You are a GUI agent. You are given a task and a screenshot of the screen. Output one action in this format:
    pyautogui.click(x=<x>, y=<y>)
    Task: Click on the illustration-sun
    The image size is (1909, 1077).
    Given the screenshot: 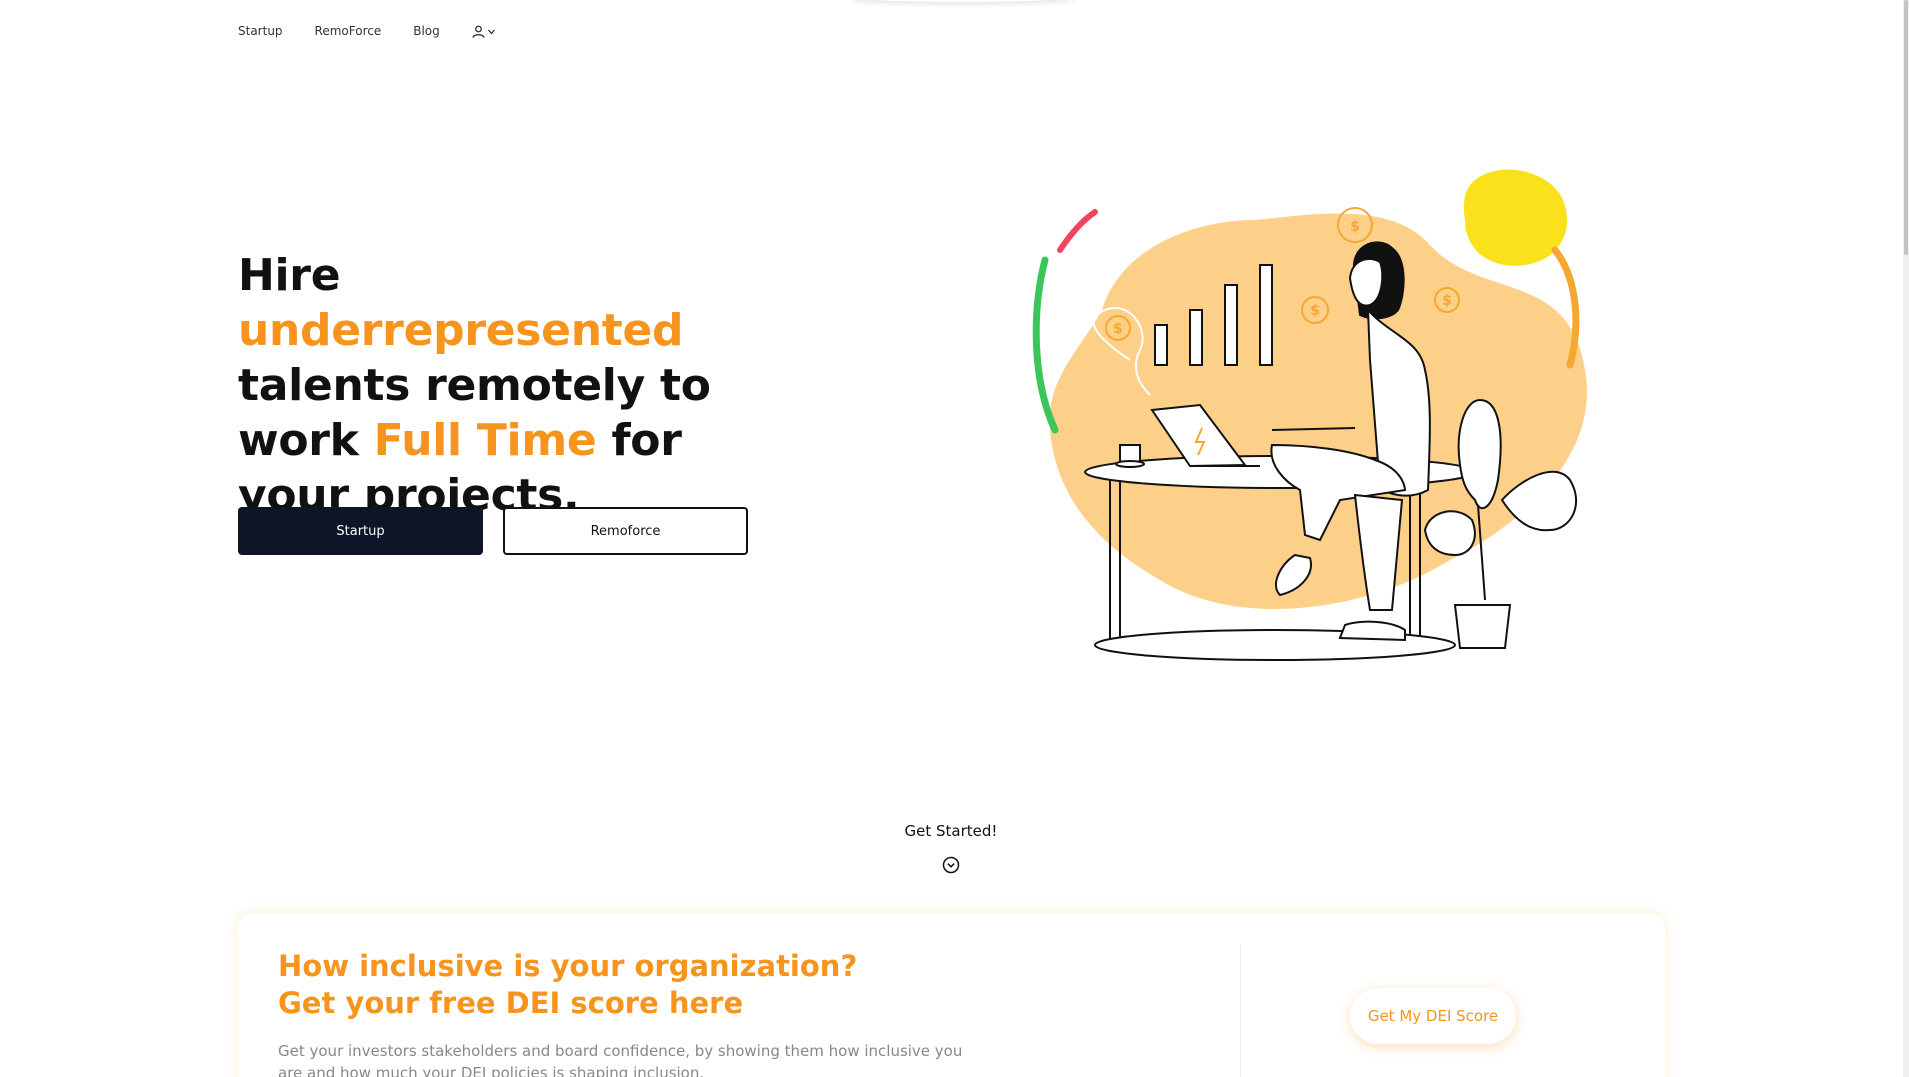 What is the action you would take?
    pyautogui.click(x=1515, y=217)
    